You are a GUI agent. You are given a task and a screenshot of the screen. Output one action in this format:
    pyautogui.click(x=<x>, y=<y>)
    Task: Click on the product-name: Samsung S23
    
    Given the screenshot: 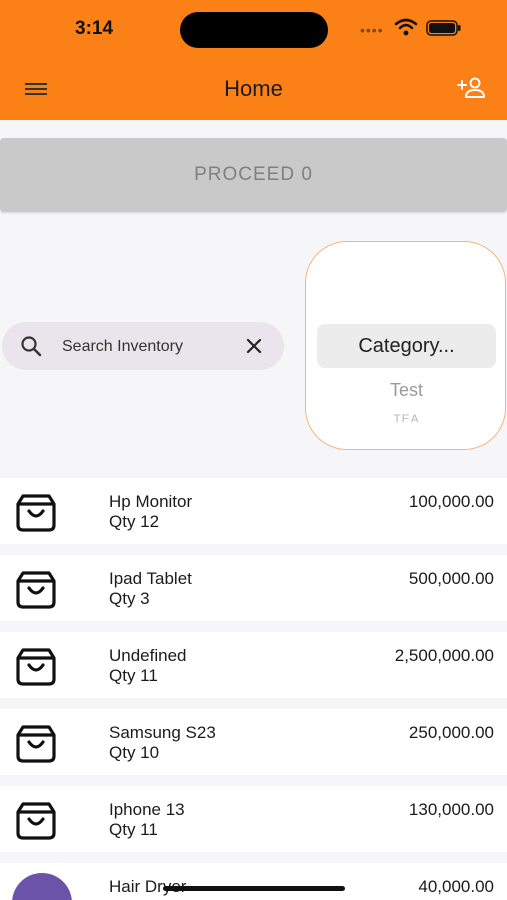 What is the action you would take?
    pyautogui.click(x=162, y=732)
    